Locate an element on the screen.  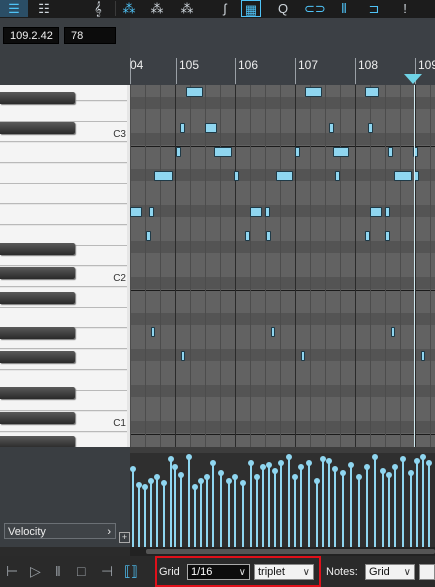
score-icon: 𝄞 is located at coordinates (98, 8).